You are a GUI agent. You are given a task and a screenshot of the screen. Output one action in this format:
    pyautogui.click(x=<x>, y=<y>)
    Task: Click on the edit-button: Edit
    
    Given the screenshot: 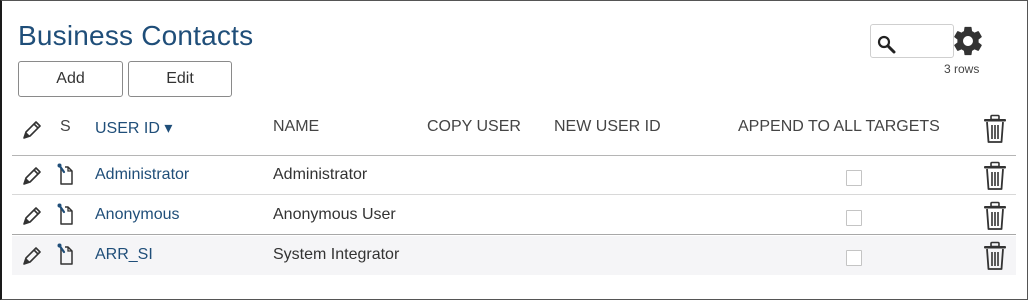 What is the action you would take?
    pyautogui.click(x=180, y=79)
    